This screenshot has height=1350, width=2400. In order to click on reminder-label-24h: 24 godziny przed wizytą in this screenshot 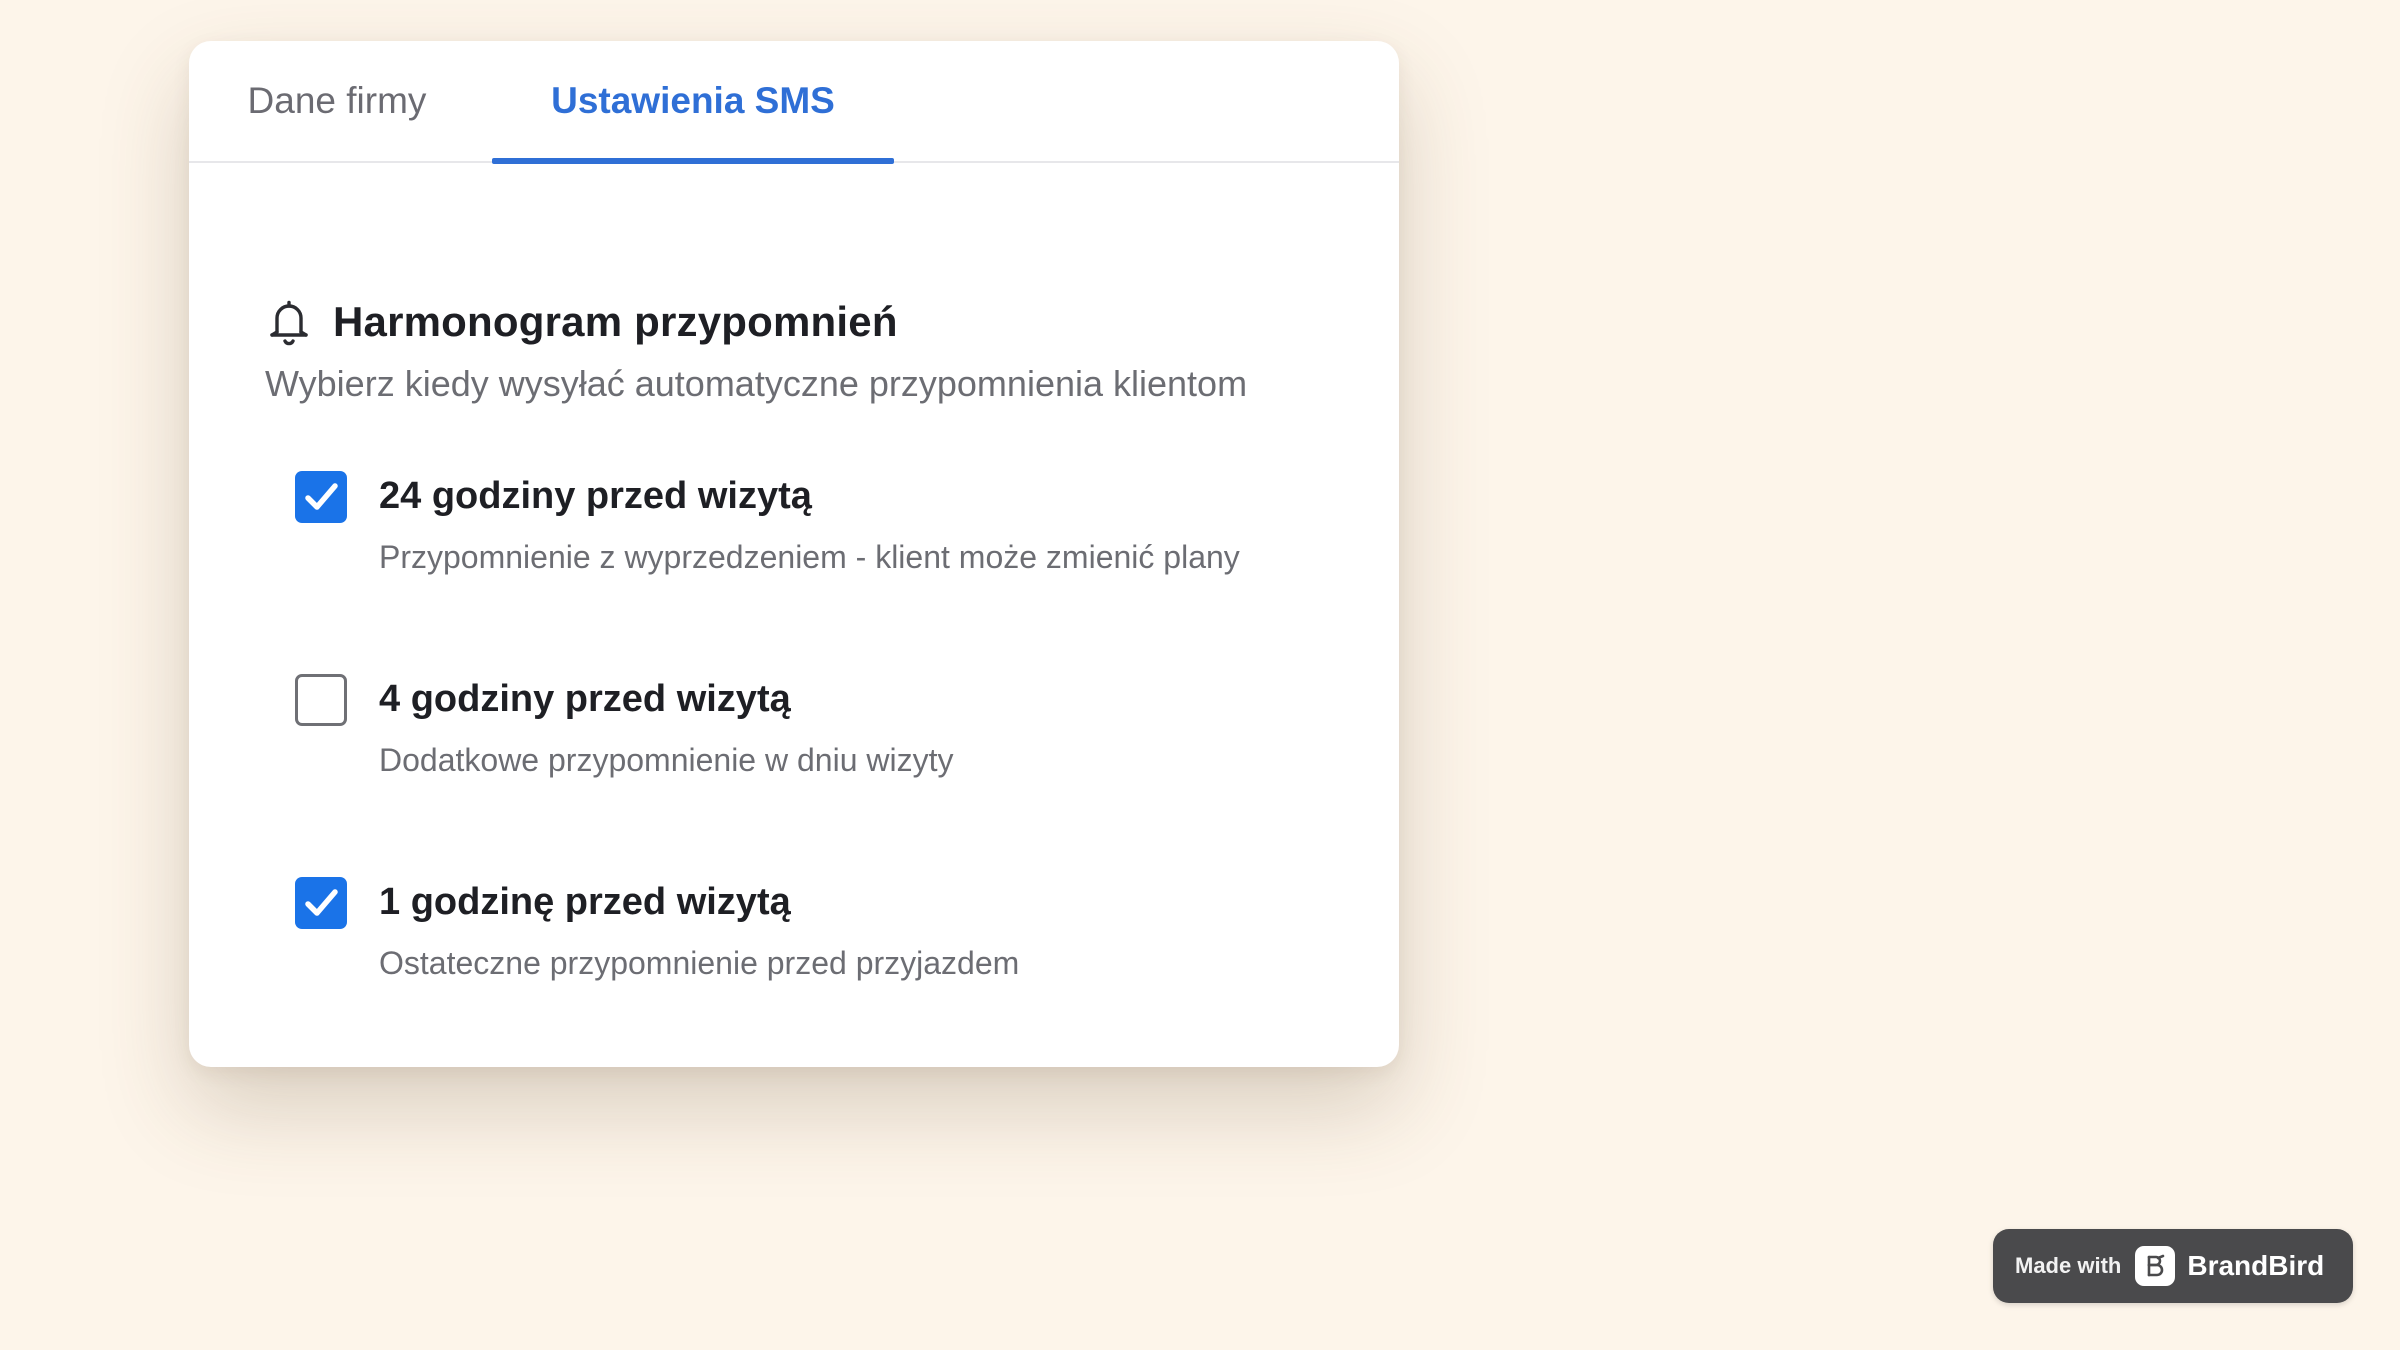, I will do `click(595, 496)`.